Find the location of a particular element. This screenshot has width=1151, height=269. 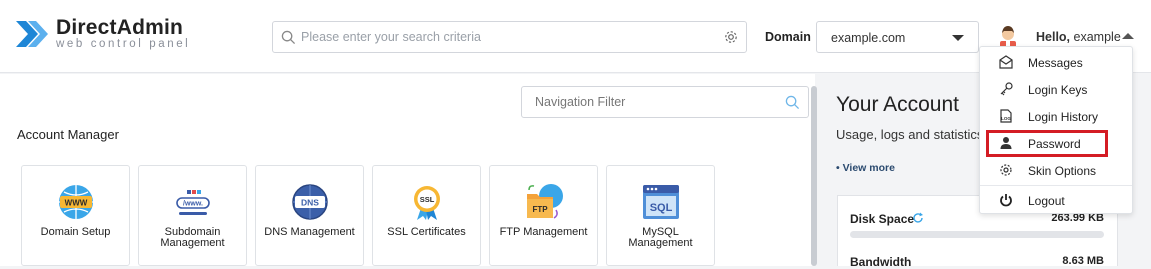

menu-item-logout: Logout is located at coordinates (1056, 200).